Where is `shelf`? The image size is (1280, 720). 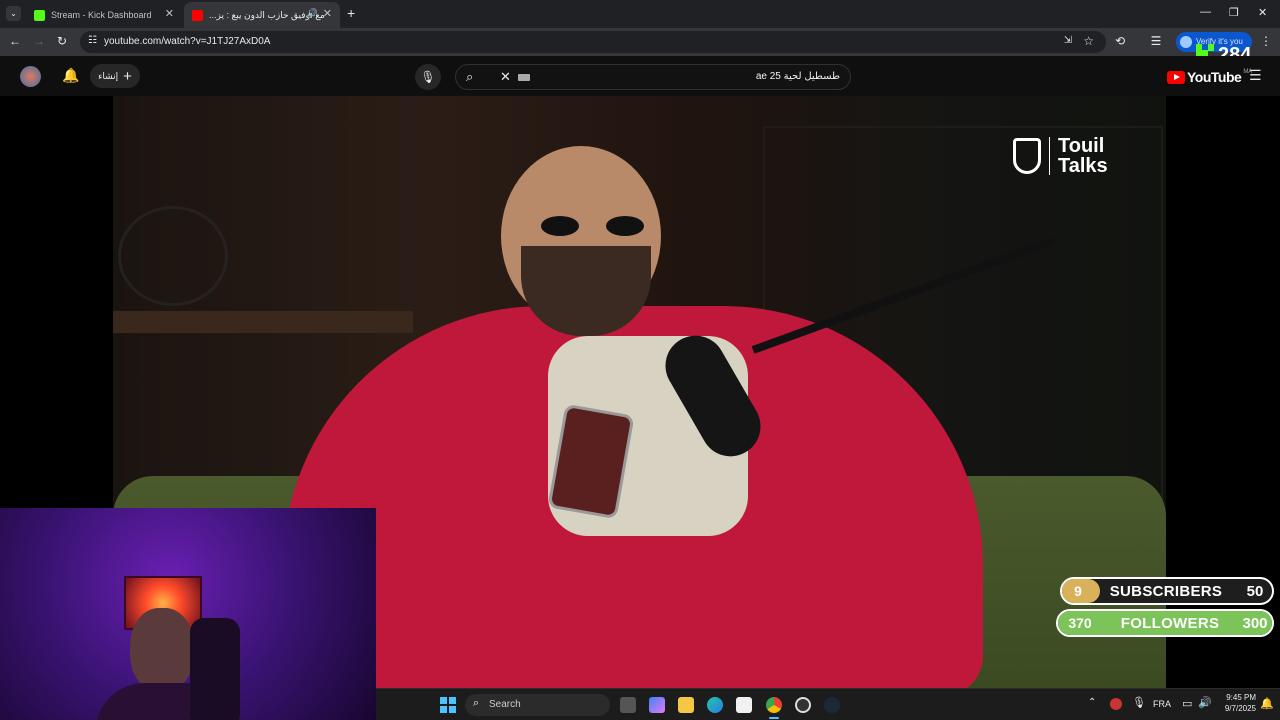
shelf is located at coordinates (263, 322).